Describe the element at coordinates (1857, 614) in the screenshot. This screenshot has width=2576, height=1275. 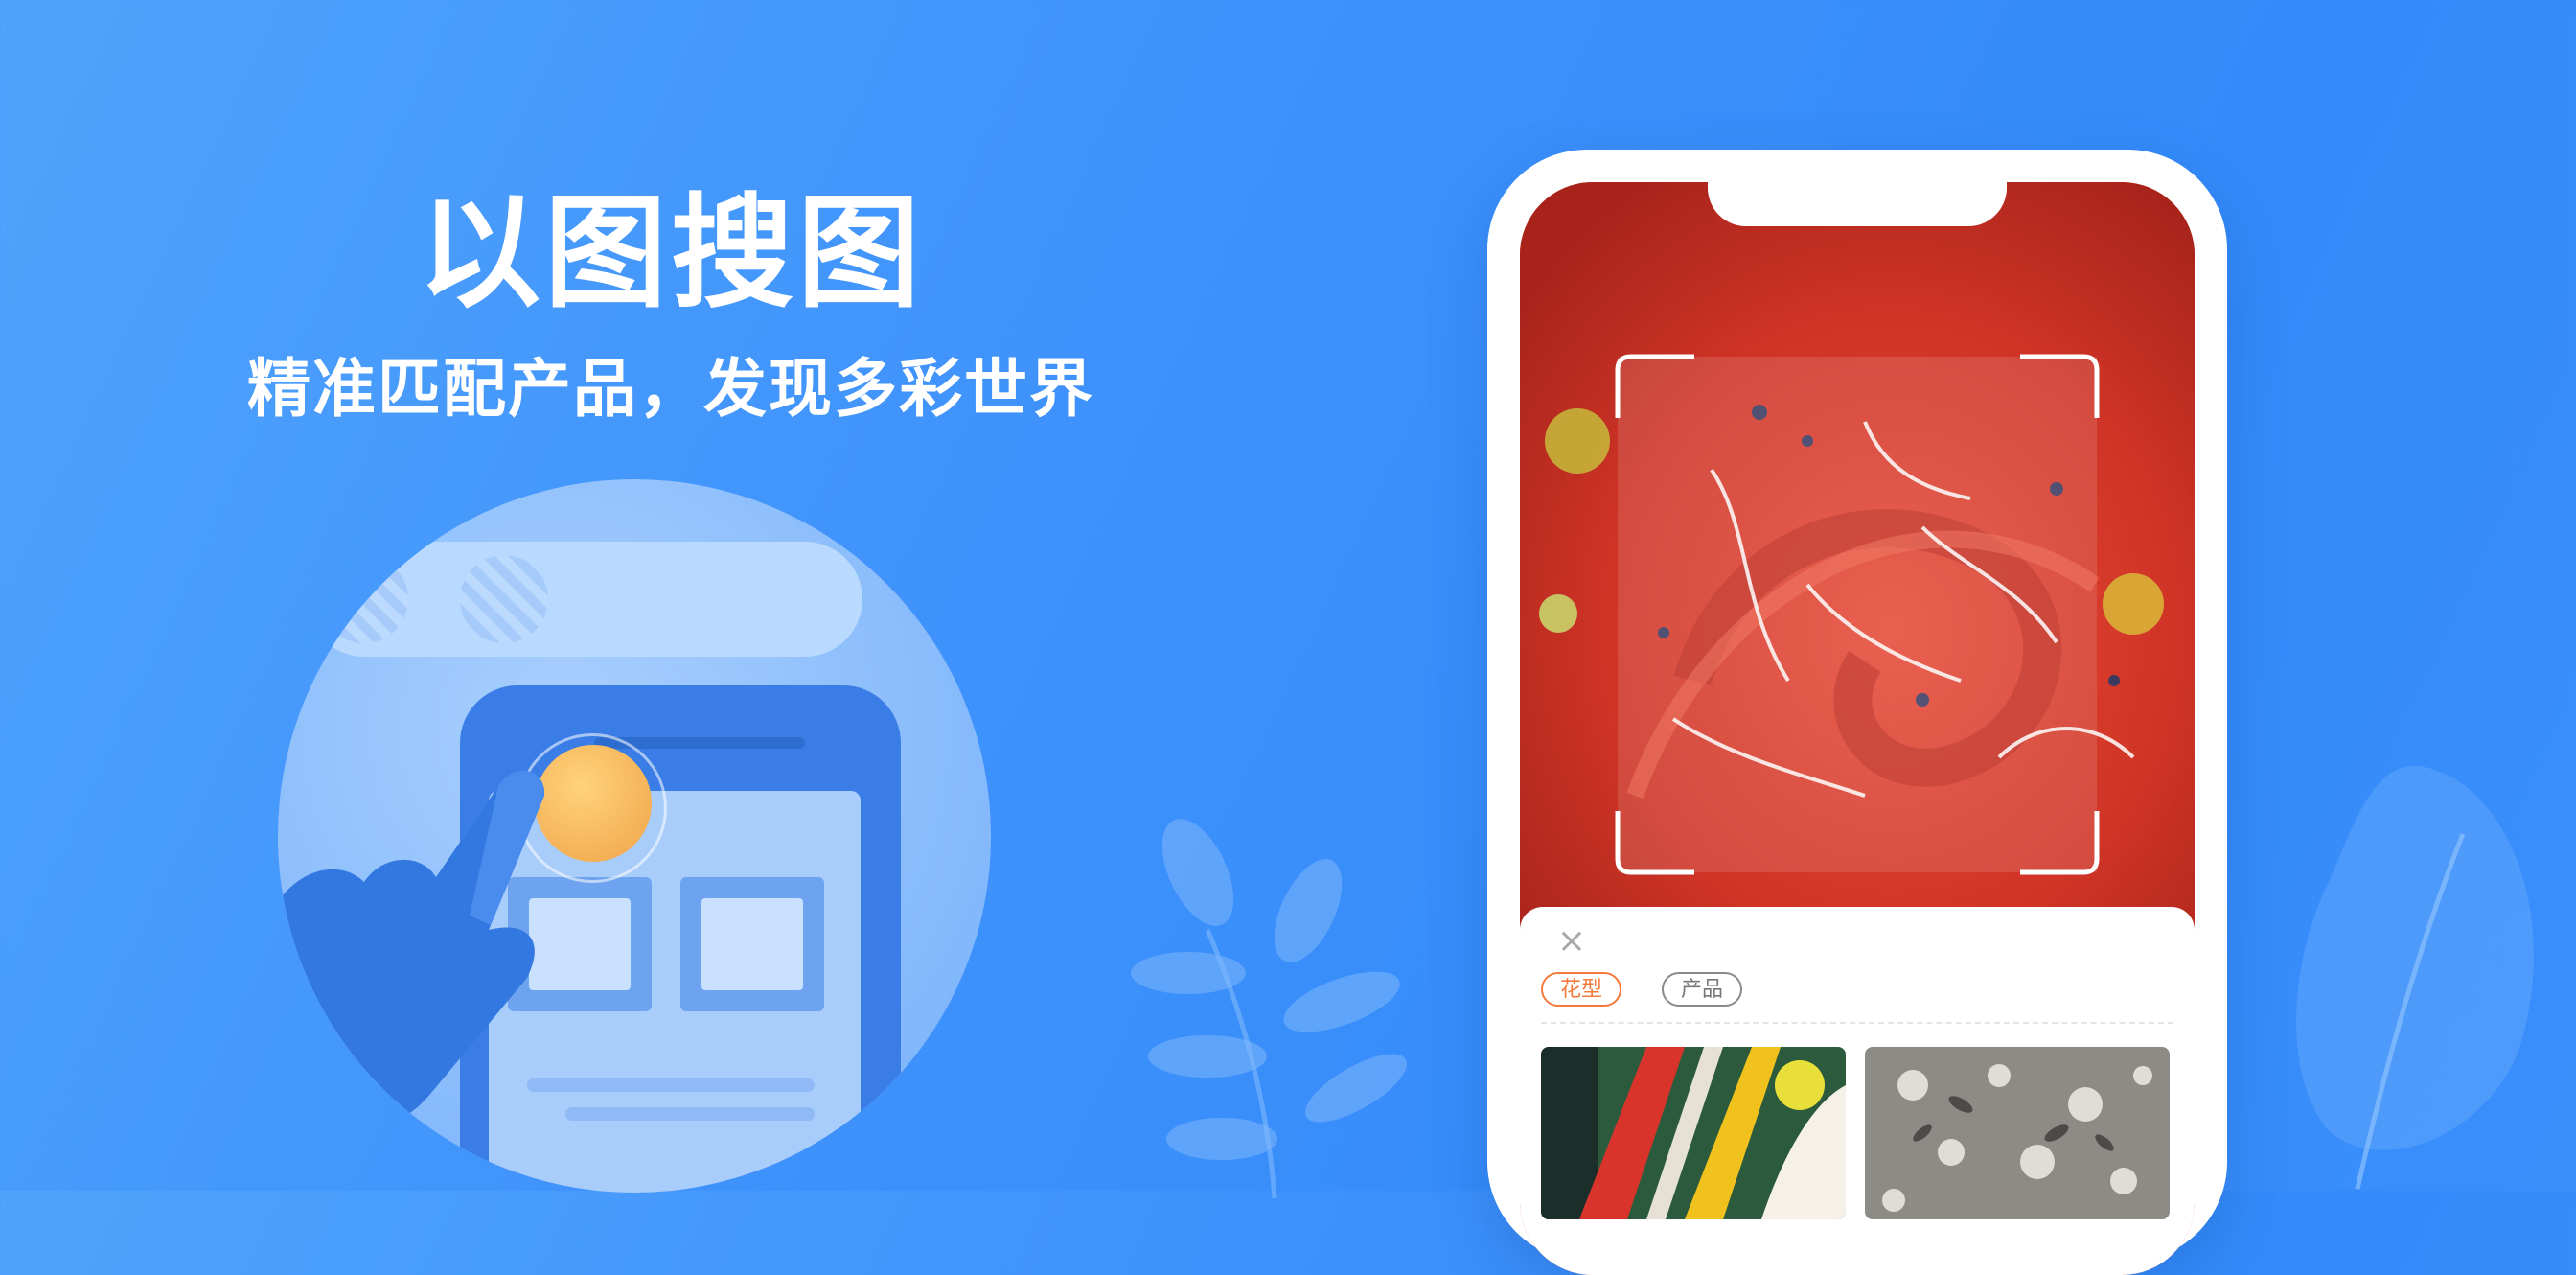
I see `scan-frame` at that location.